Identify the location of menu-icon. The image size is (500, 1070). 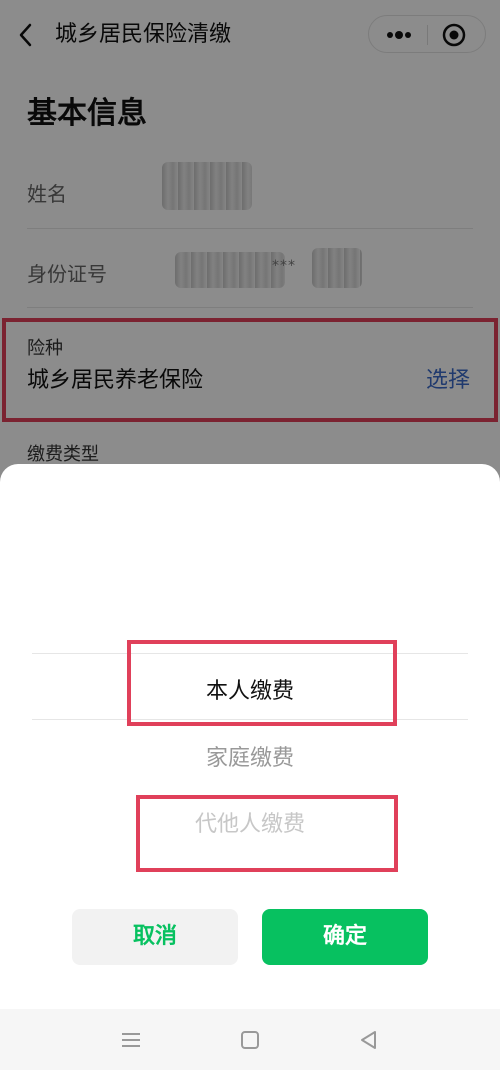
(131, 1040).